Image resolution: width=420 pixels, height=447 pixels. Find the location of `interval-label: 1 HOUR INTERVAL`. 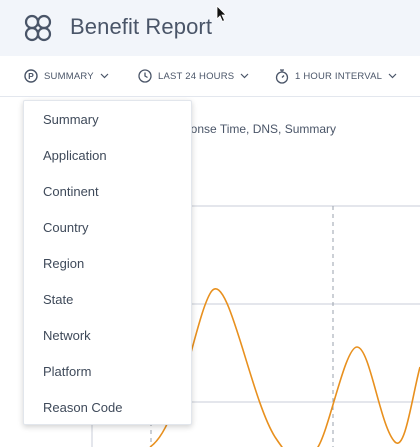

interval-label: 1 HOUR INTERVAL is located at coordinates (339, 76).